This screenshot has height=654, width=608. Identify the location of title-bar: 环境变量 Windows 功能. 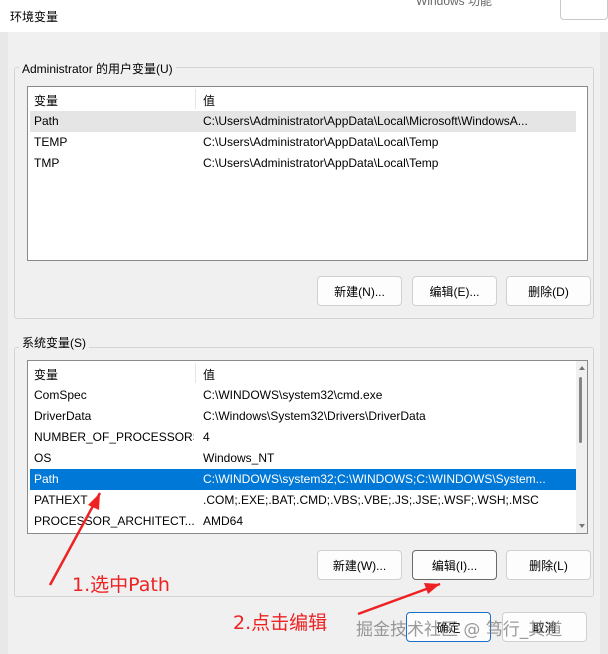
(304, 16).